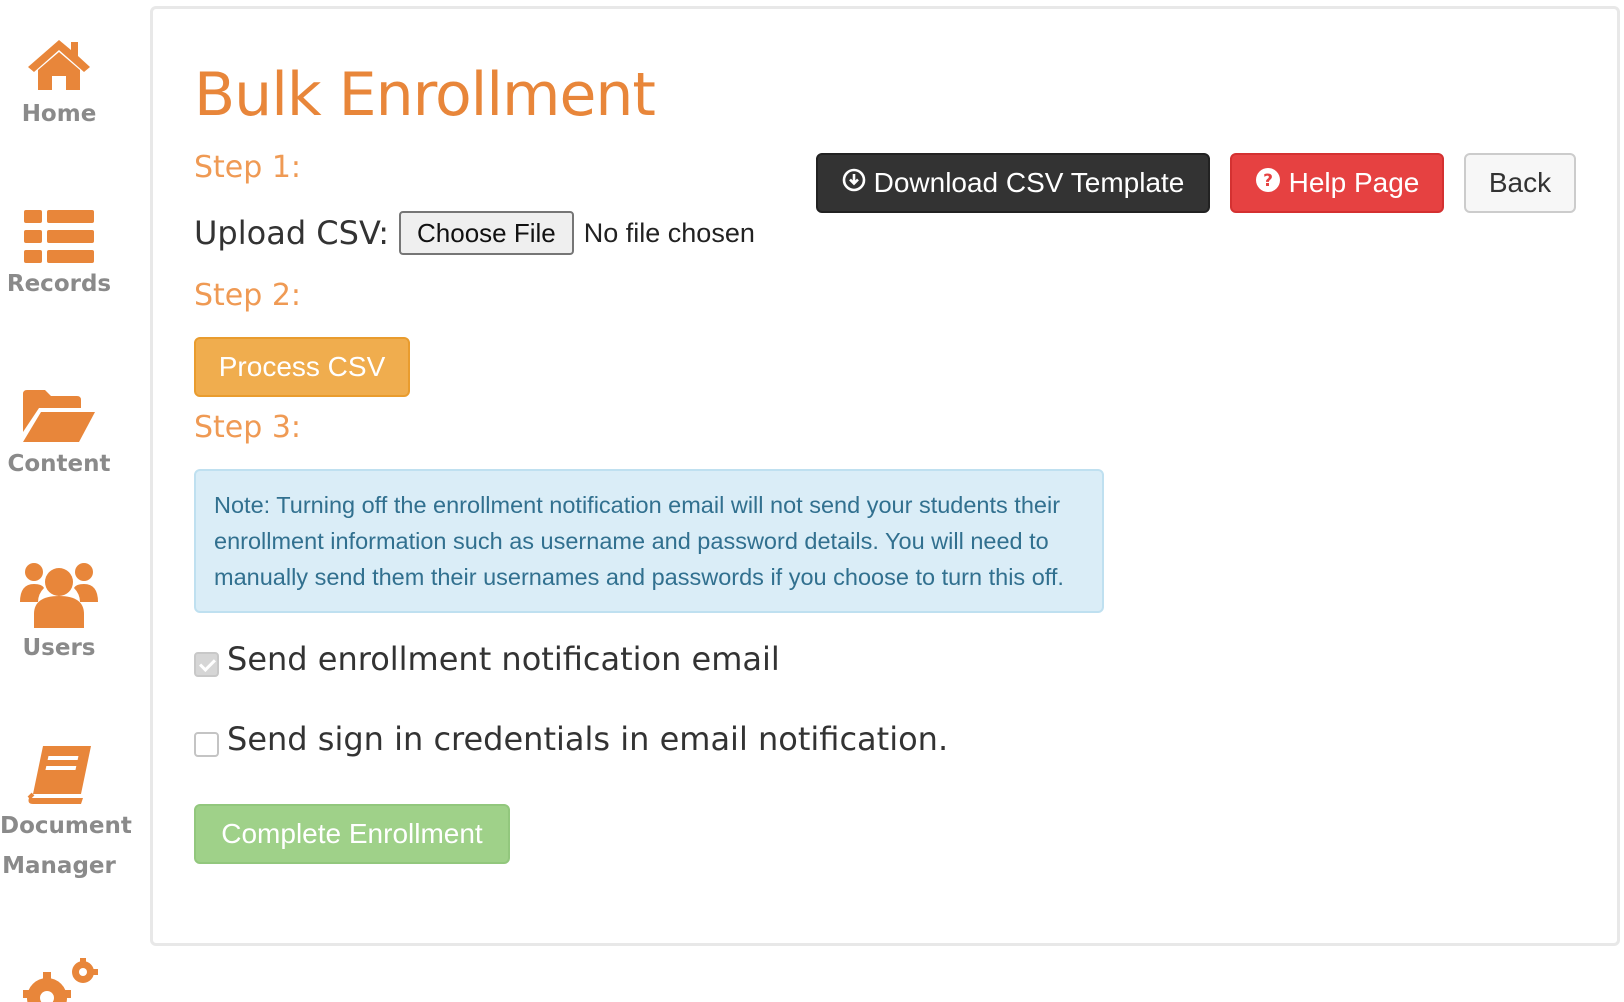 Image resolution: width=1624 pixels, height=1002 pixels. Describe the element at coordinates (59, 648) in the screenshot. I see `sidebar-item-label: Users` at that location.